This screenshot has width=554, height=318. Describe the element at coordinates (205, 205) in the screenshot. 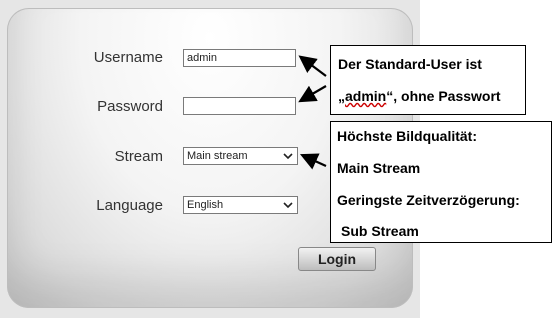

I see `language-select-value: English` at that location.